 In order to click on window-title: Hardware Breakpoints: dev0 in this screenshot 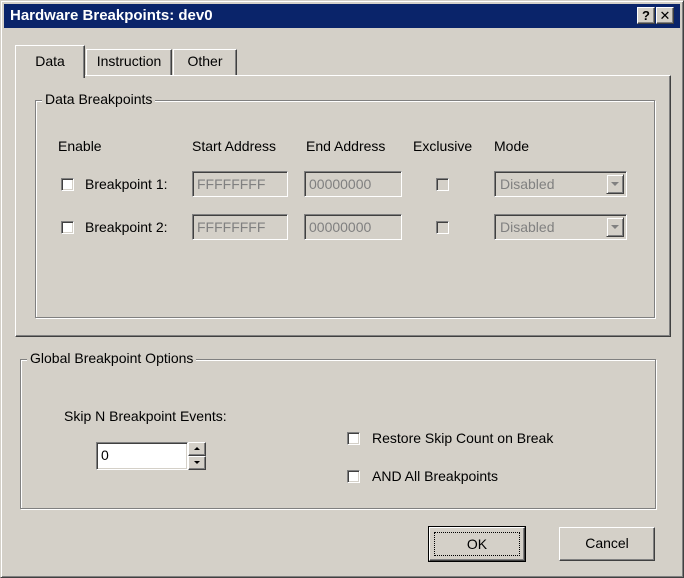, I will do `click(111, 15)`.